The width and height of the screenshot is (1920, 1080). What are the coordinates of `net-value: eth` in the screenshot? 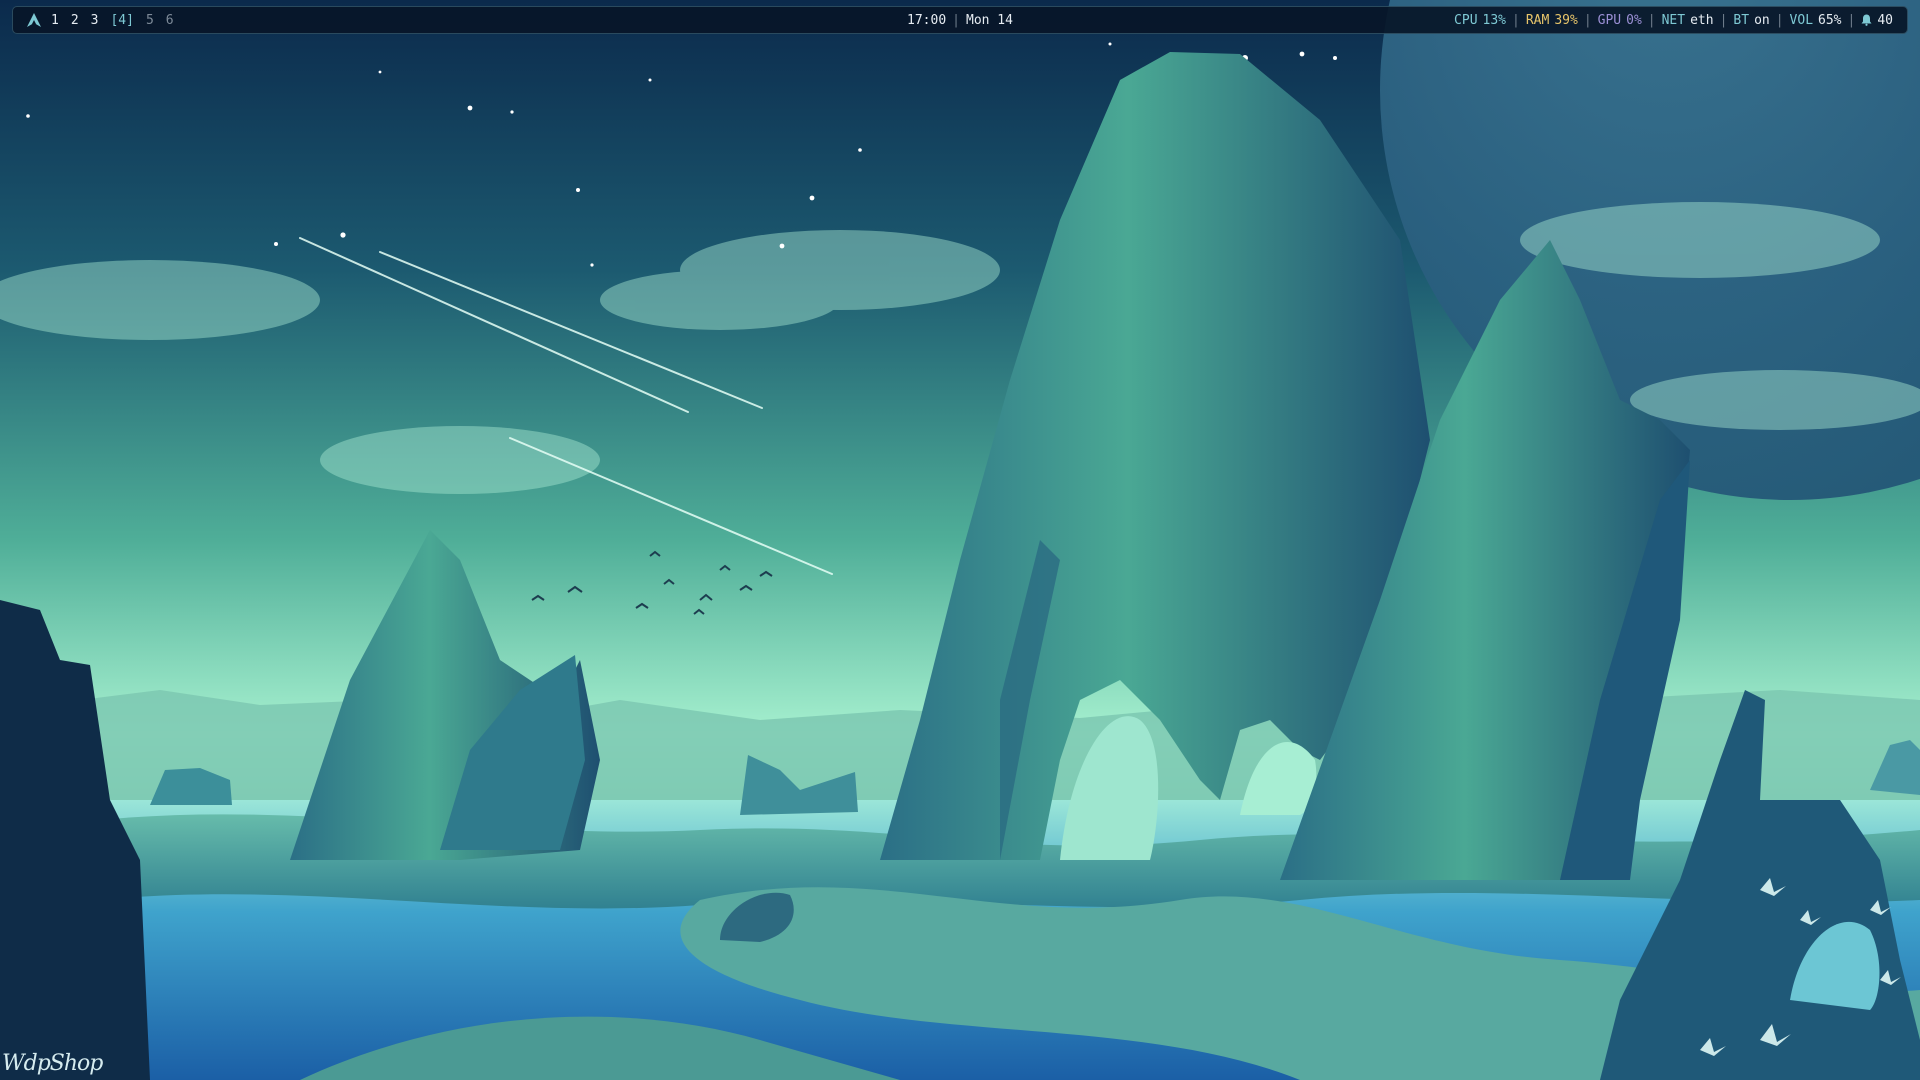 It's located at (1702, 20).